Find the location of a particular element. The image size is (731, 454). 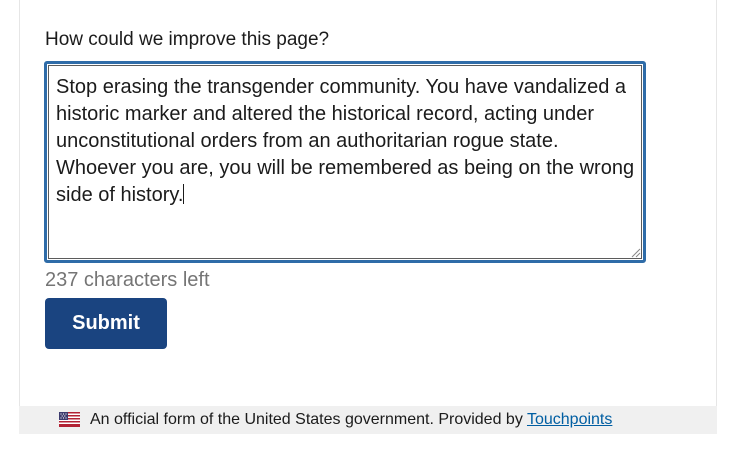

resize-handle-icon is located at coordinates (636, 253).